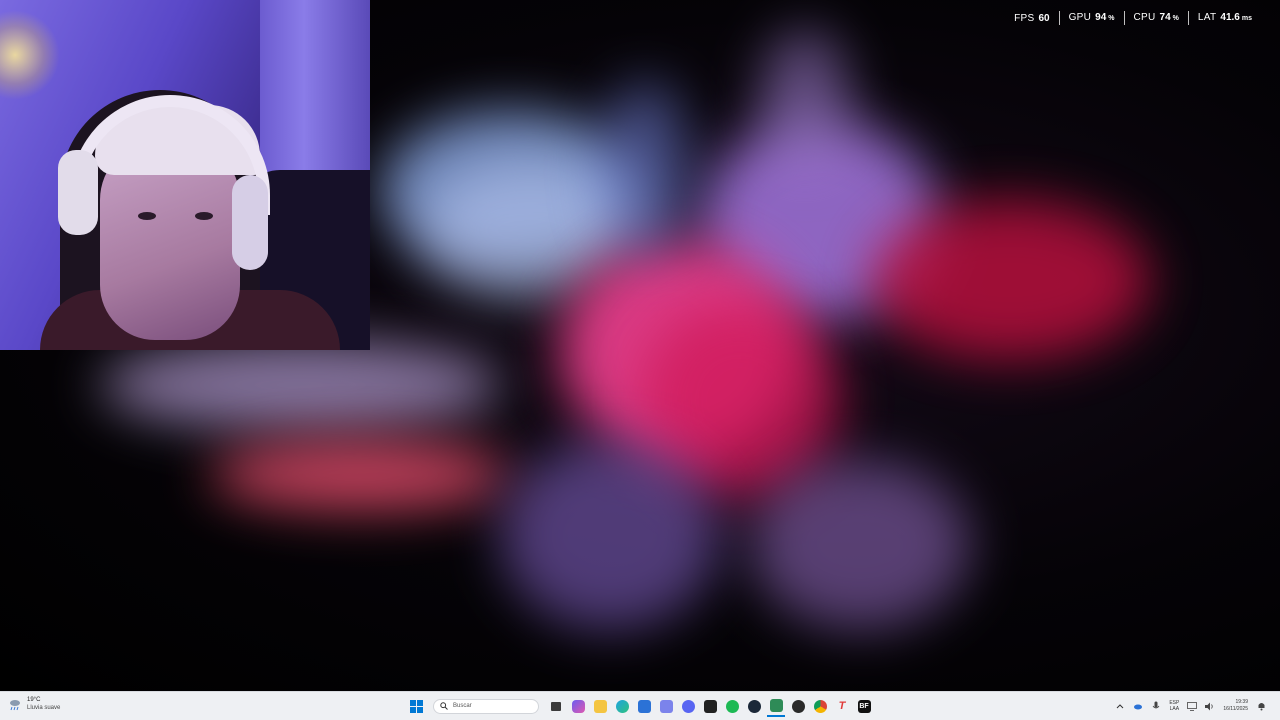  I want to click on taskbar-app-active, so click(776, 706).